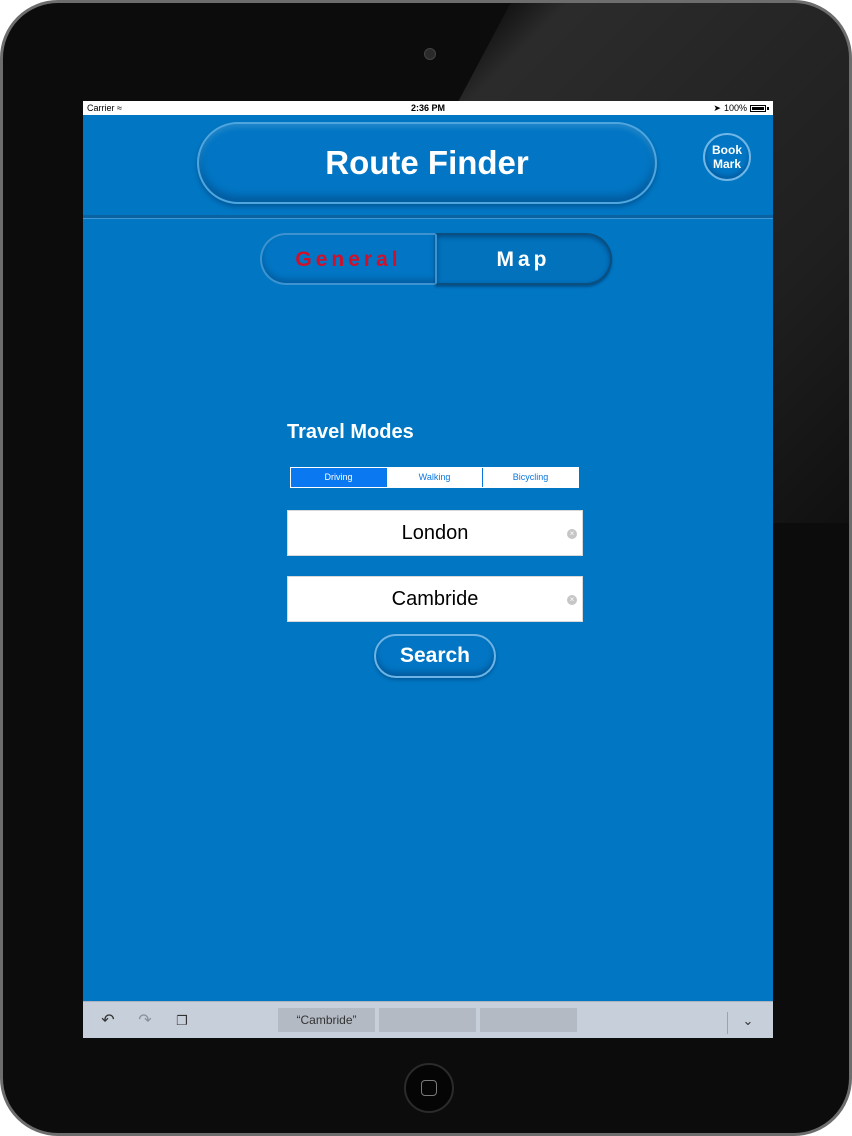  What do you see at coordinates (572, 534) in the screenshot?
I see `origin-clear-icon: ×` at bounding box center [572, 534].